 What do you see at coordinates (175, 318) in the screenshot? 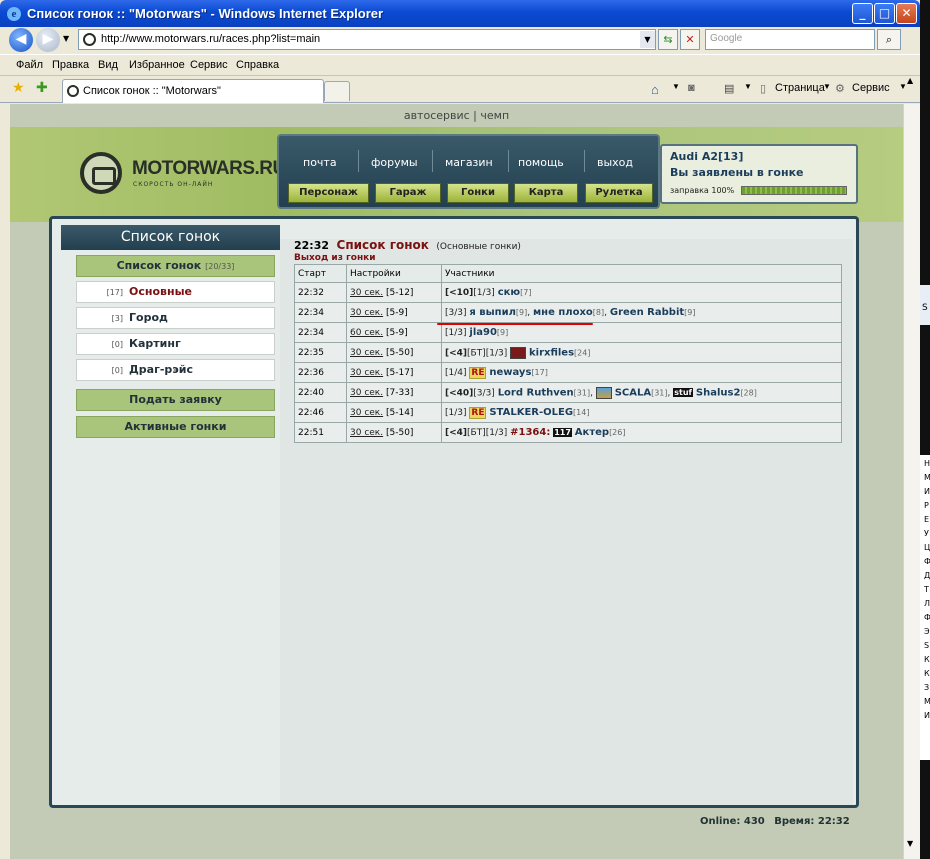
I see `sidebar-item-city: [3] Город` at bounding box center [175, 318].